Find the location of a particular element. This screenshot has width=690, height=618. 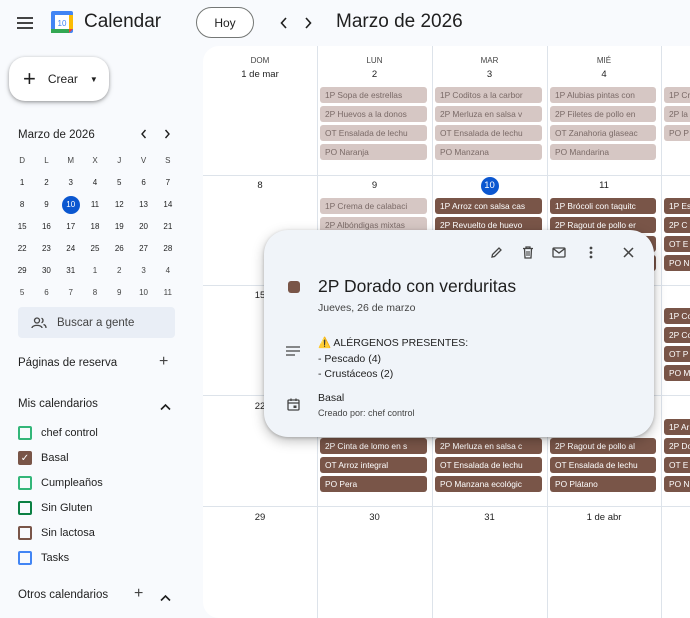

event-chip: 1P Sopa de estrellas is located at coordinates (373, 95).